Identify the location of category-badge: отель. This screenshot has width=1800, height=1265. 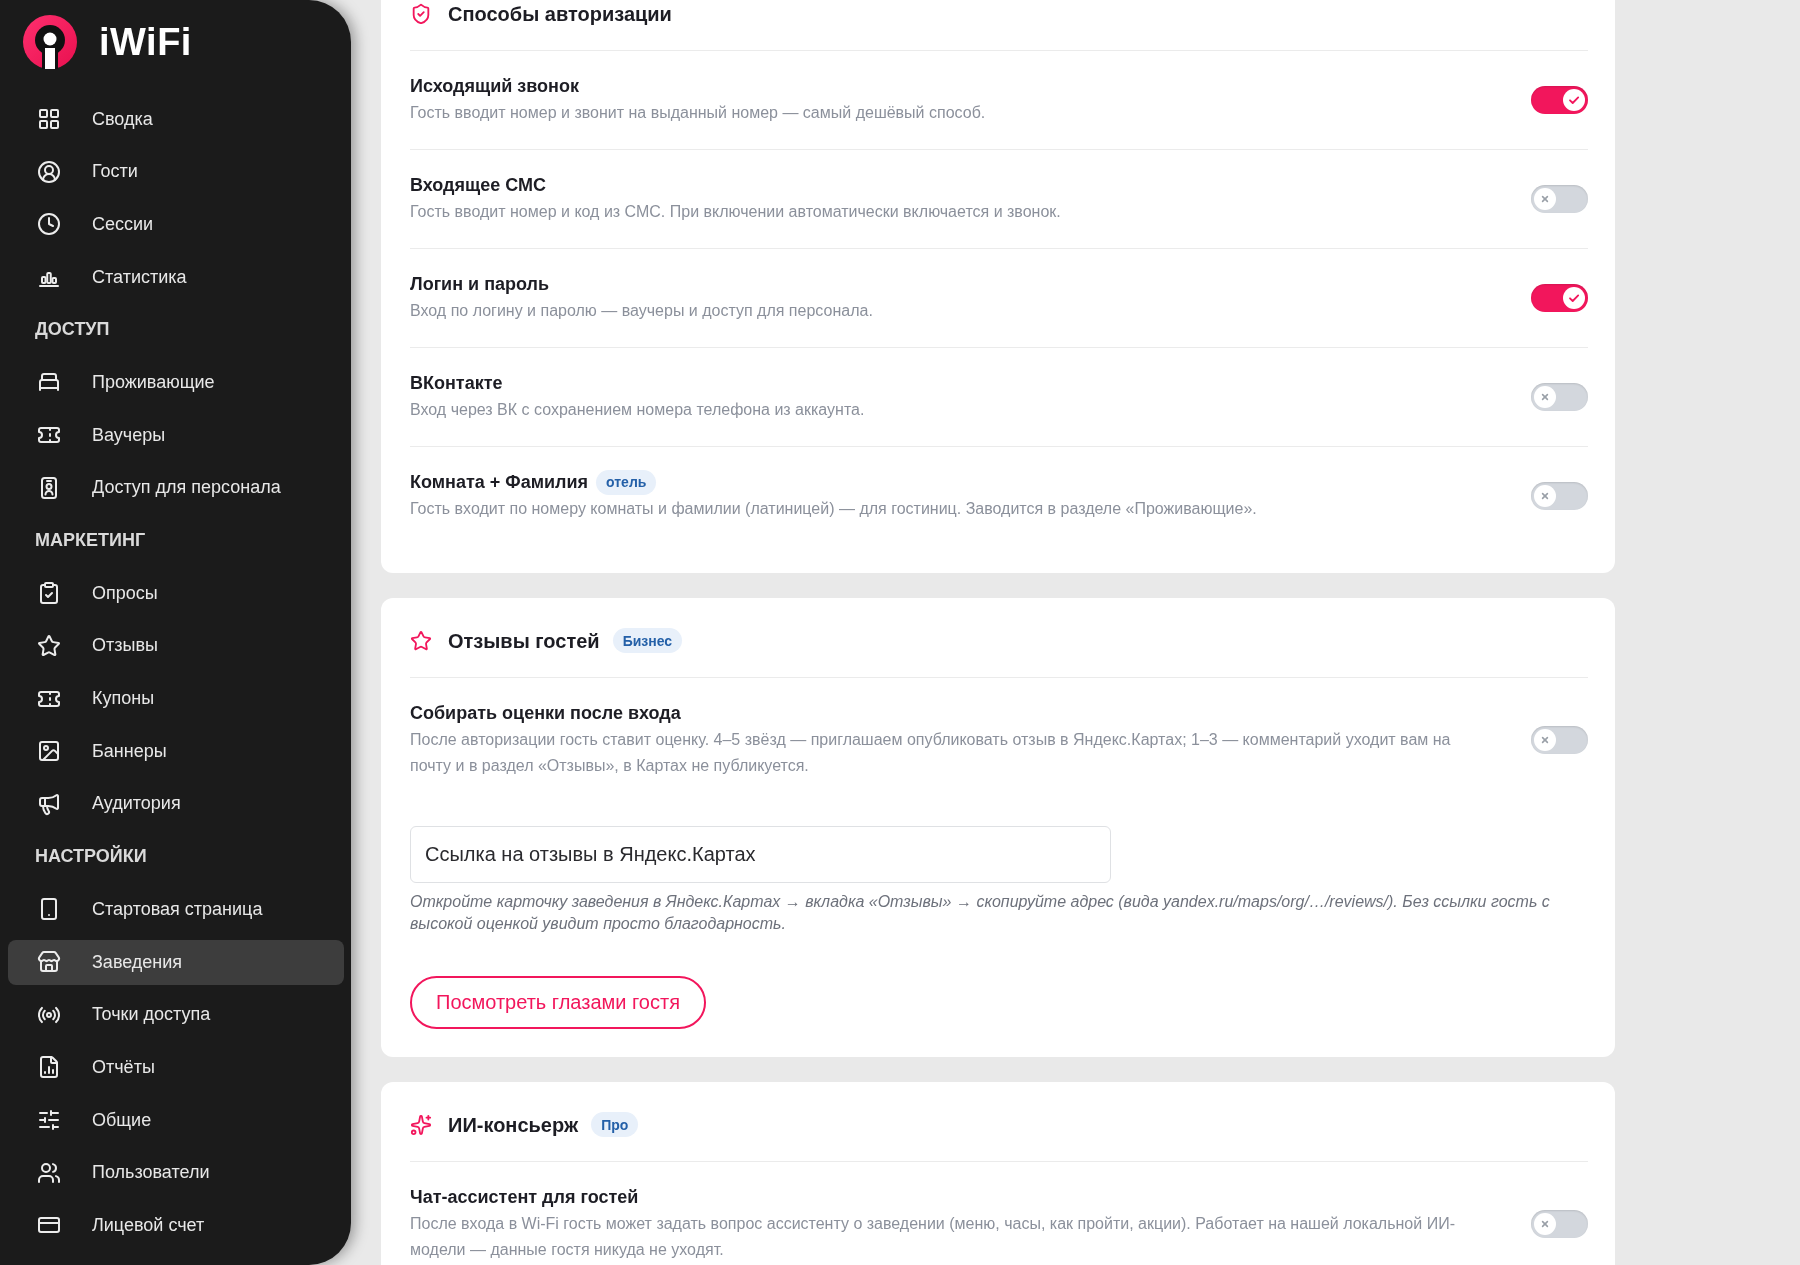
(626, 482).